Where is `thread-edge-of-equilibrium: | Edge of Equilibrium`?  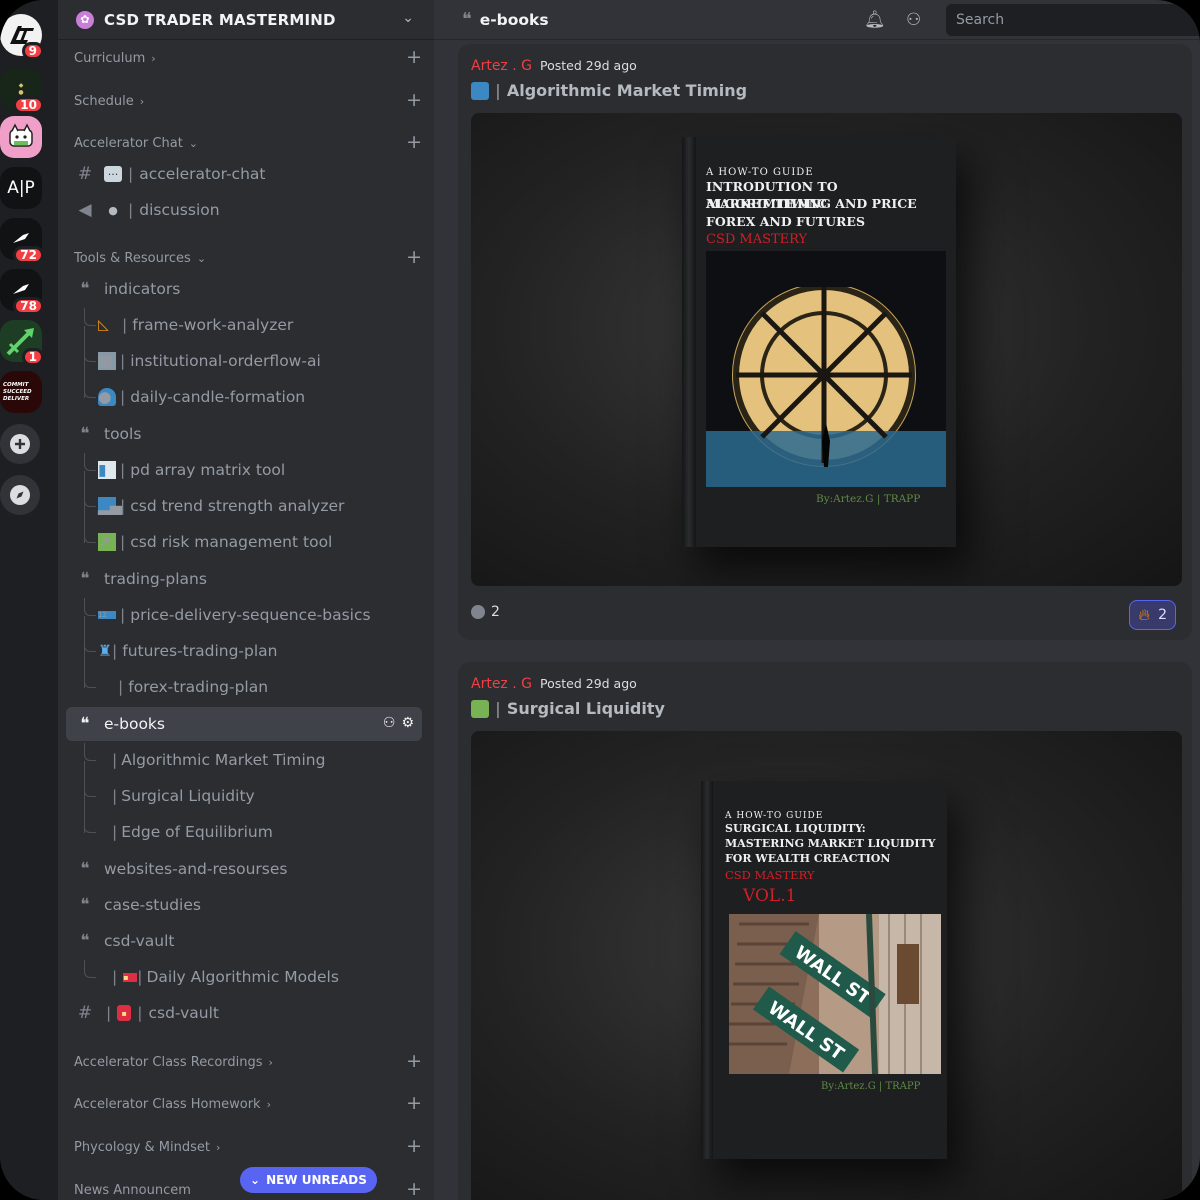 thread-edge-of-equilibrium: | Edge of Equilibrium is located at coordinates (253, 823).